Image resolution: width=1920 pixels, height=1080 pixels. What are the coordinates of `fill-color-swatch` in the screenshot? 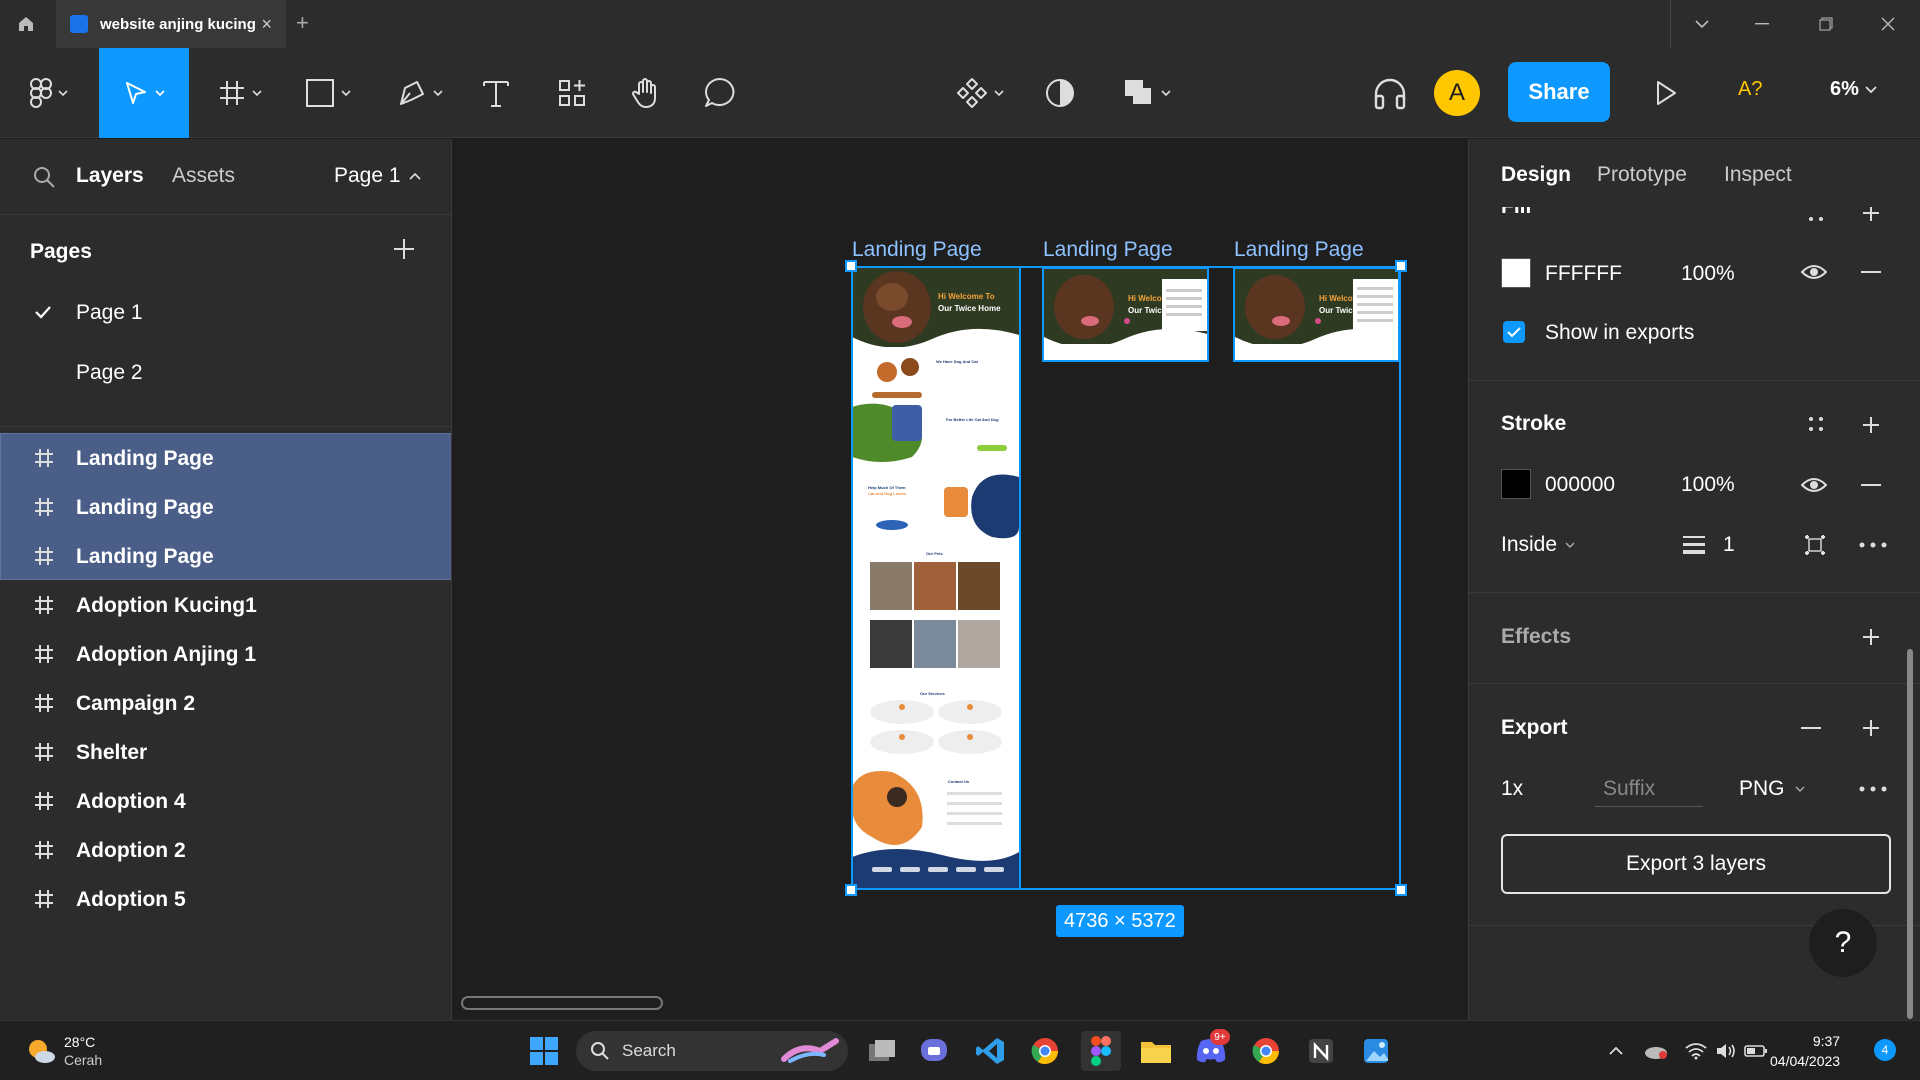 It's located at (1516, 273).